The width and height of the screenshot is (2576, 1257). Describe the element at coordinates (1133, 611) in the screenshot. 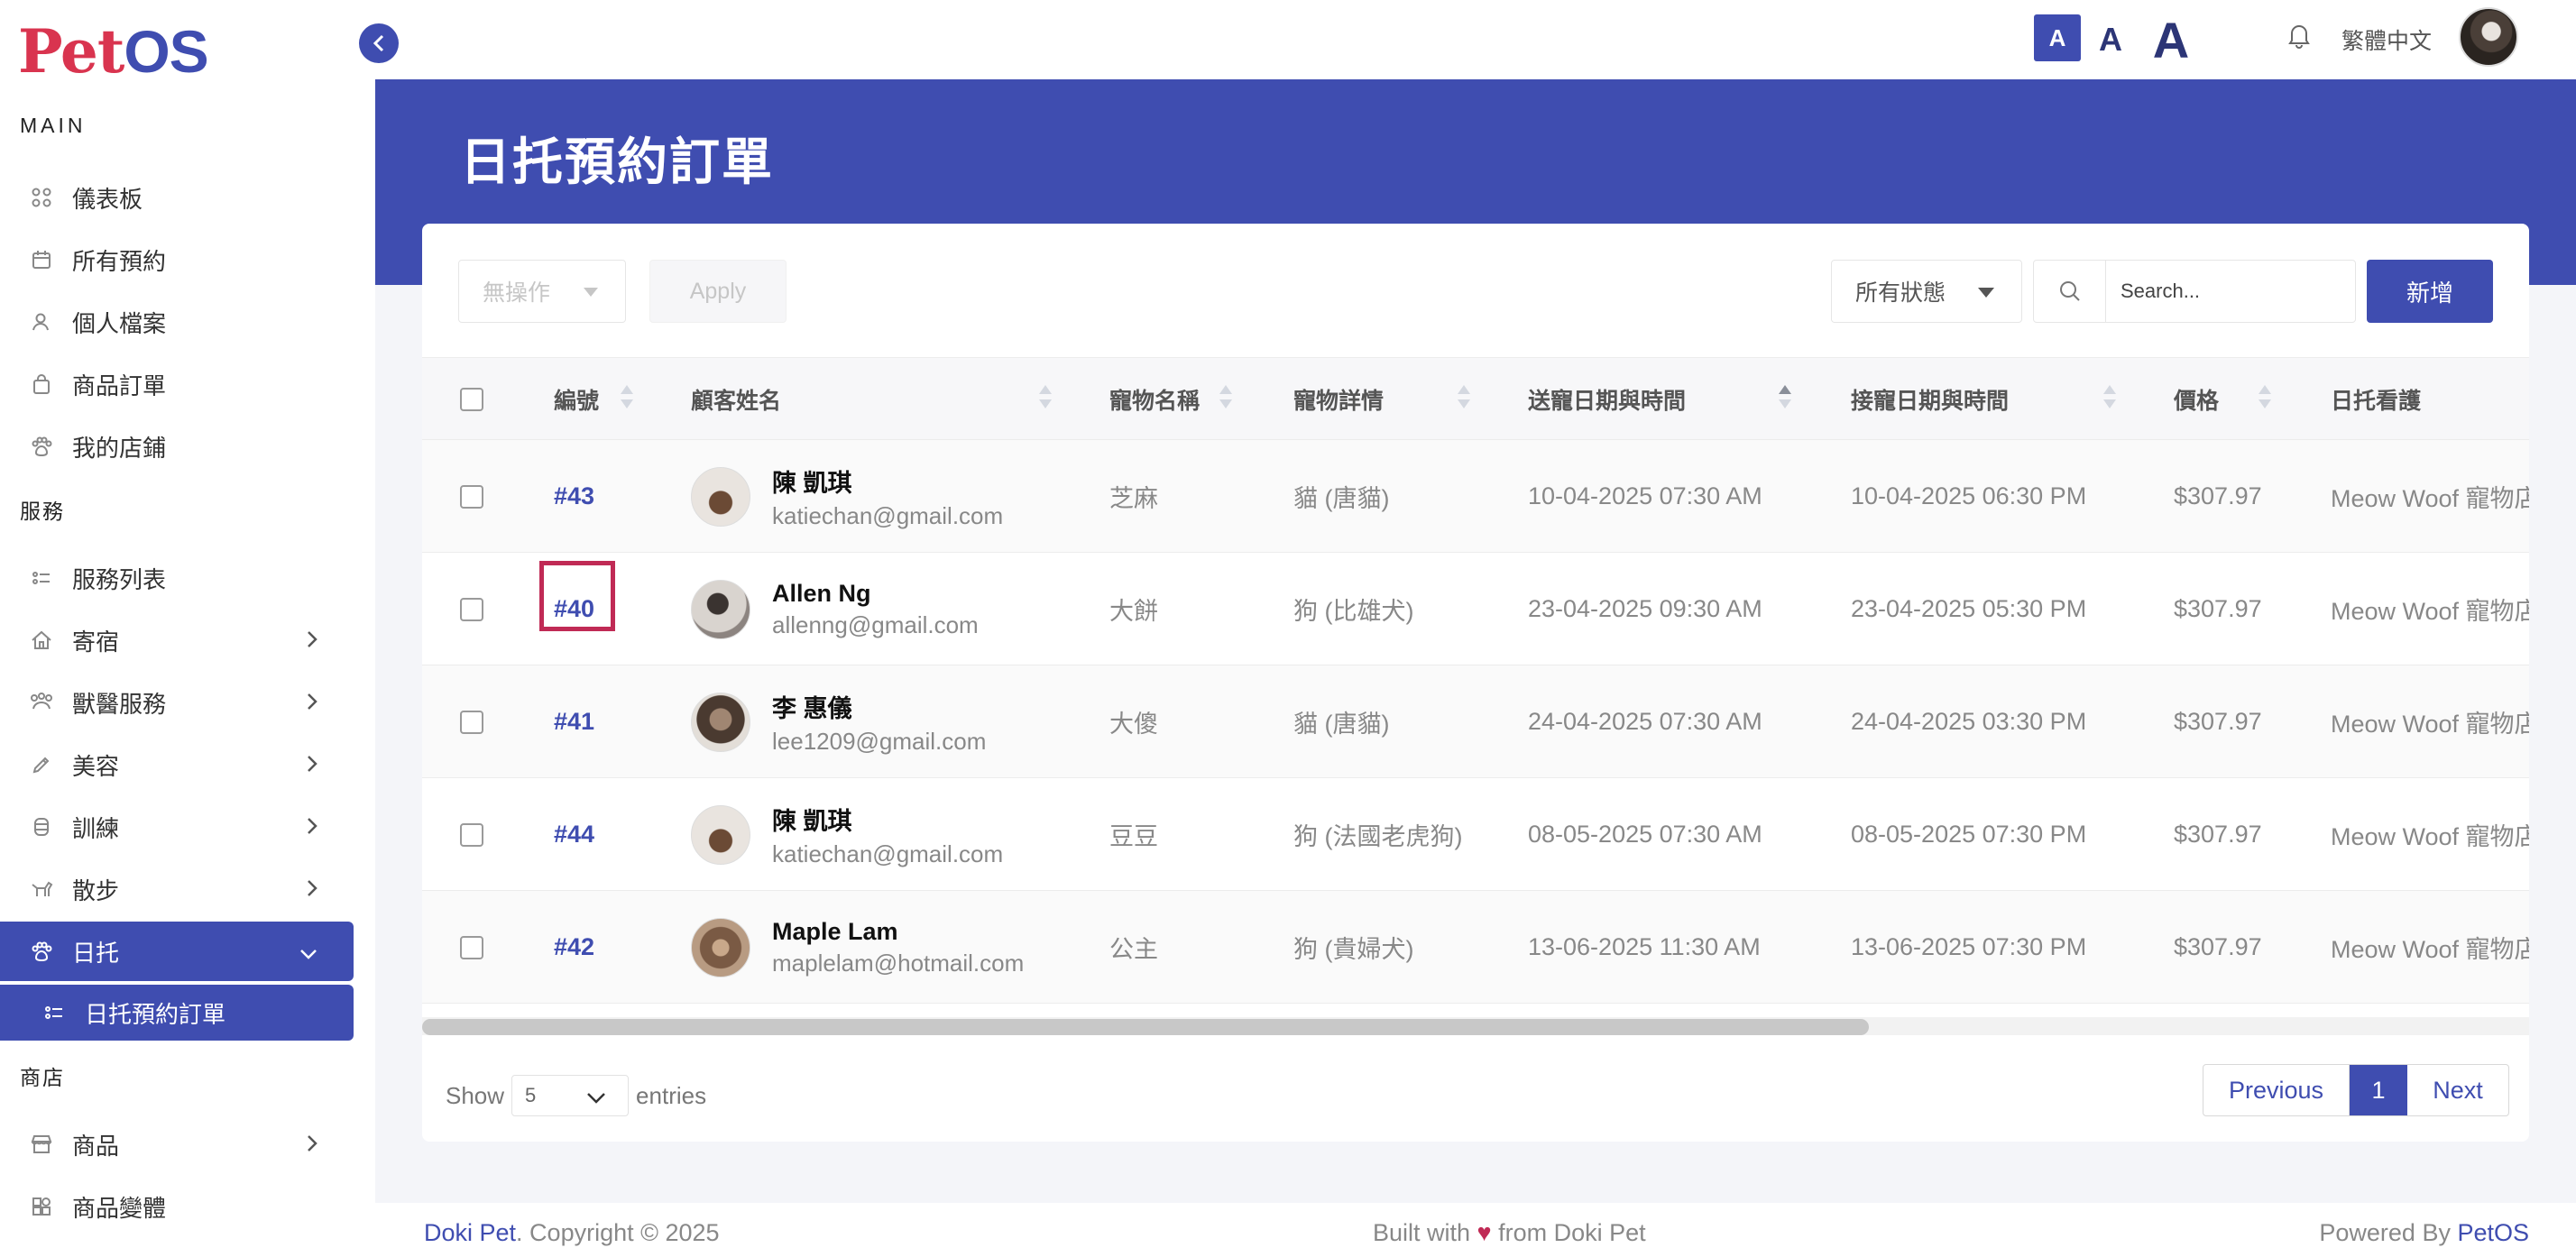

I see `pet-name: 大餅` at that location.